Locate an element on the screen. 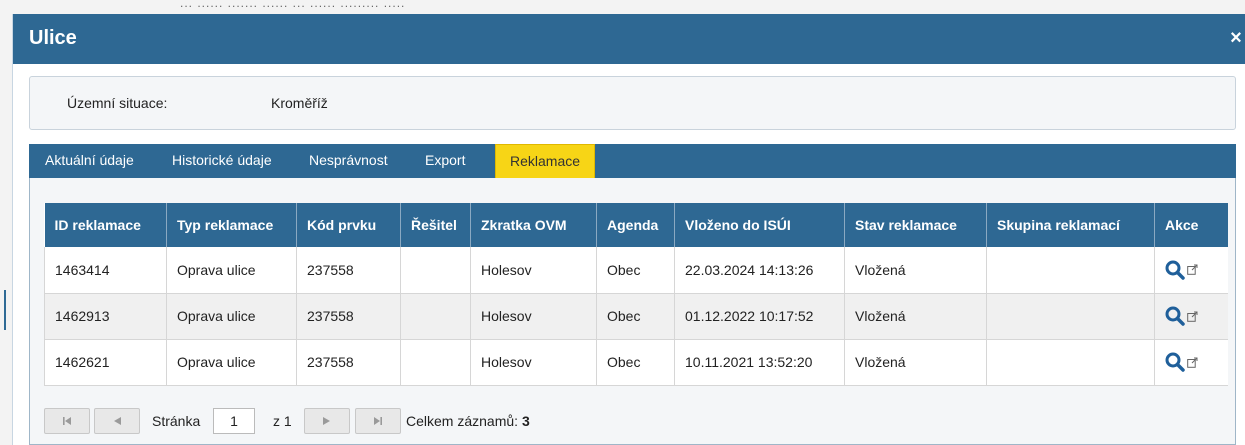  total-records-label: Celkem záznamů: is located at coordinates (462, 421).